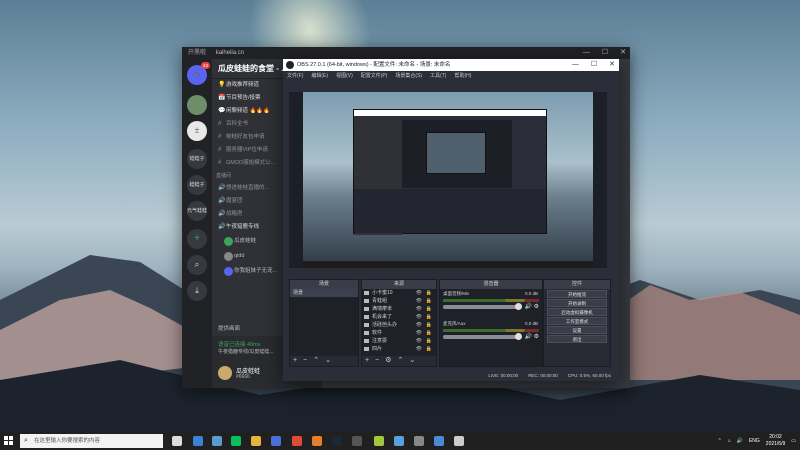  What do you see at coordinates (197, 131) in the screenshot?
I see `server-icon: 士` at bounding box center [197, 131].